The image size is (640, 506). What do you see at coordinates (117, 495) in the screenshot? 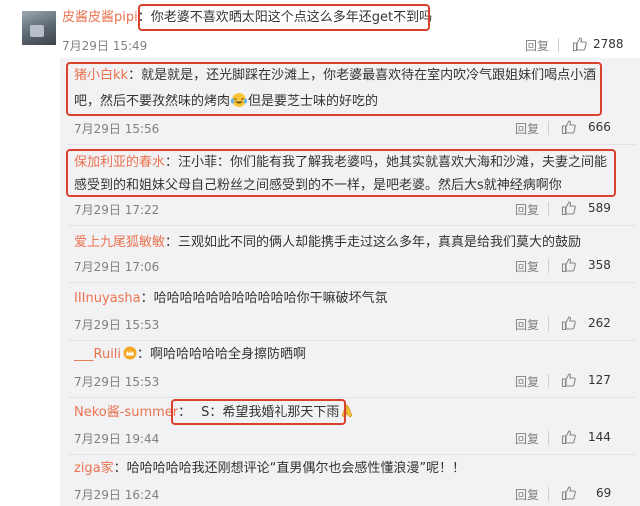
I see `timestamp: 7月29日 16:24` at bounding box center [117, 495].